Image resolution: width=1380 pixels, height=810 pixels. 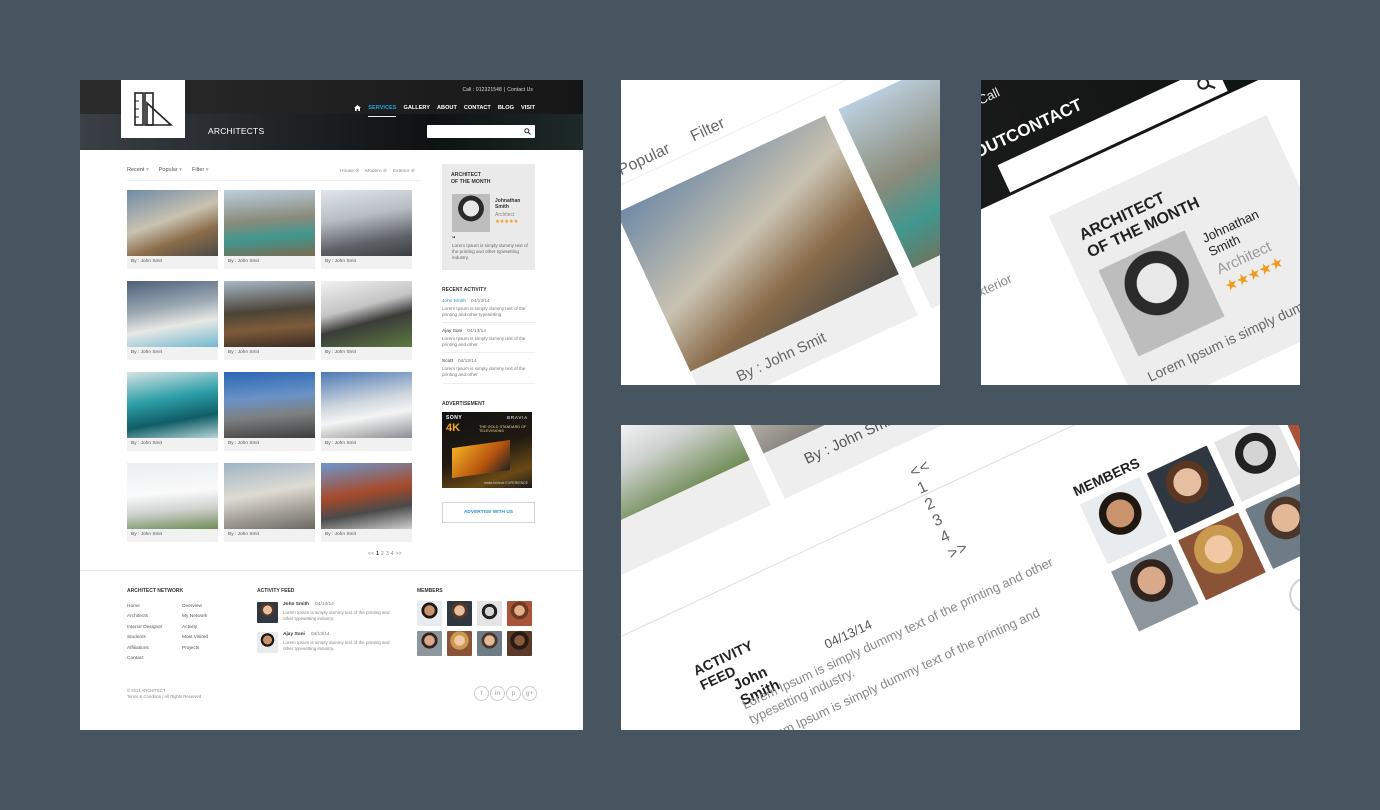 What do you see at coordinates (506, 108) in the screenshot?
I see `nav-blog: BLOG` at bounding box center [506, 108].